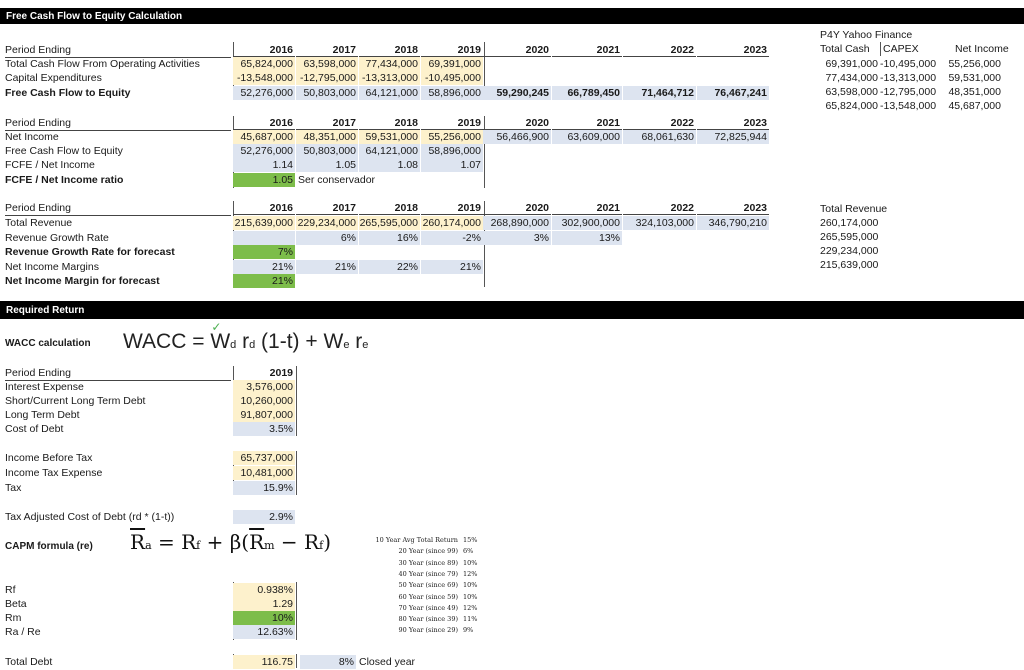 This screenshot has height=670, width=1024. What do you see at coordinates (428, 619) in the screenshot?
I see `returns-label: 80 Year (since 39)` at bounding box center [428, 619].